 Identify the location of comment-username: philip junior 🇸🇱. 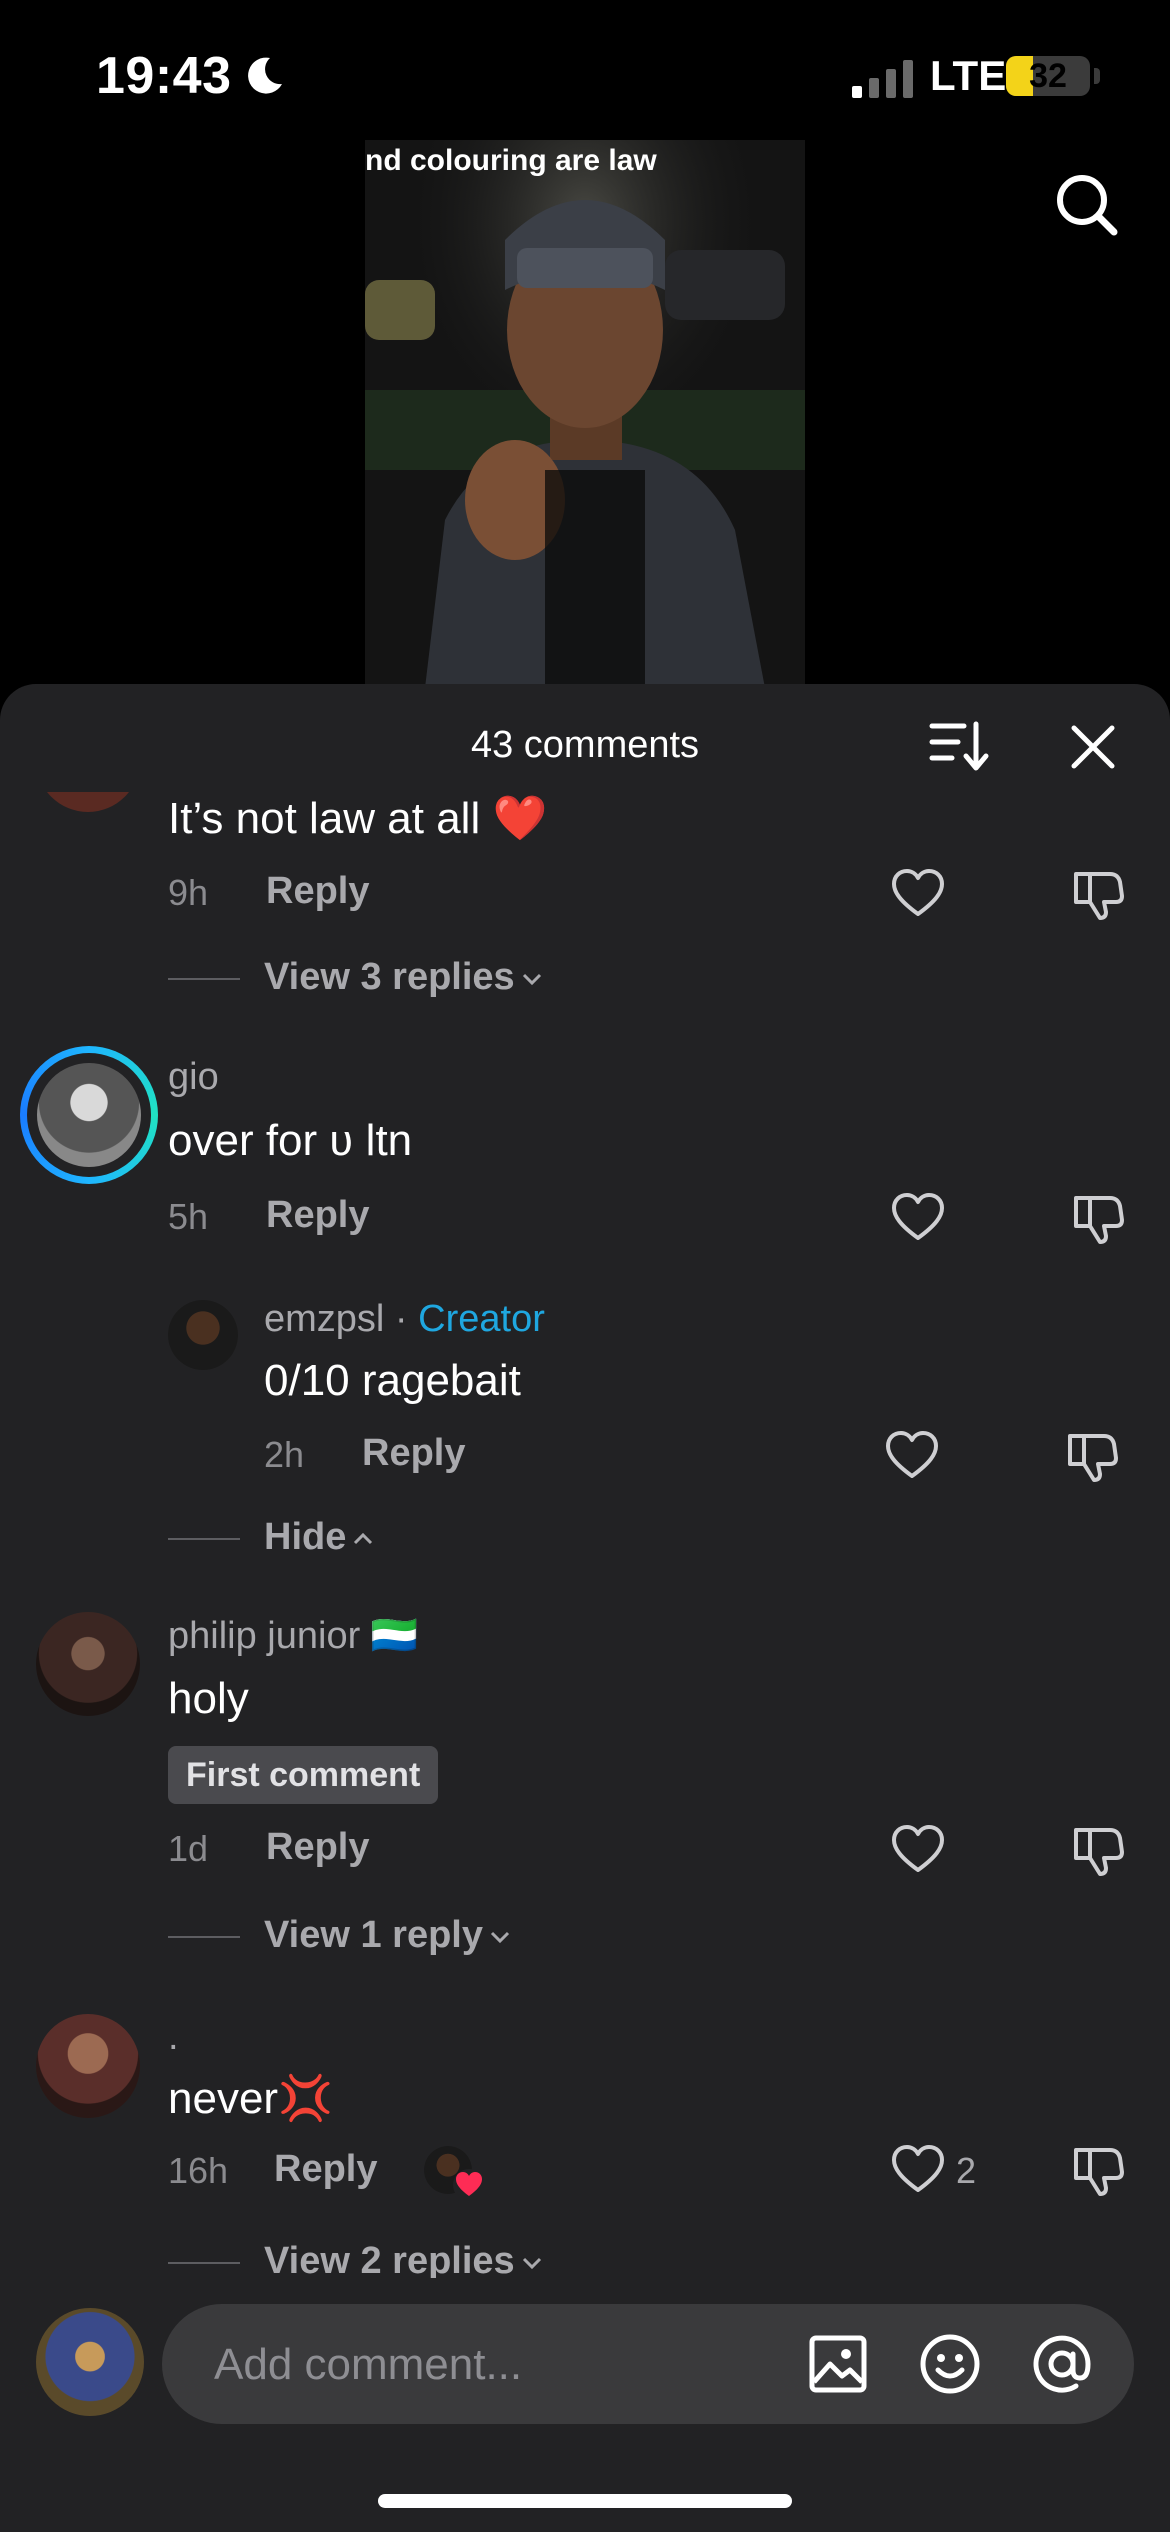
(293, 1636).